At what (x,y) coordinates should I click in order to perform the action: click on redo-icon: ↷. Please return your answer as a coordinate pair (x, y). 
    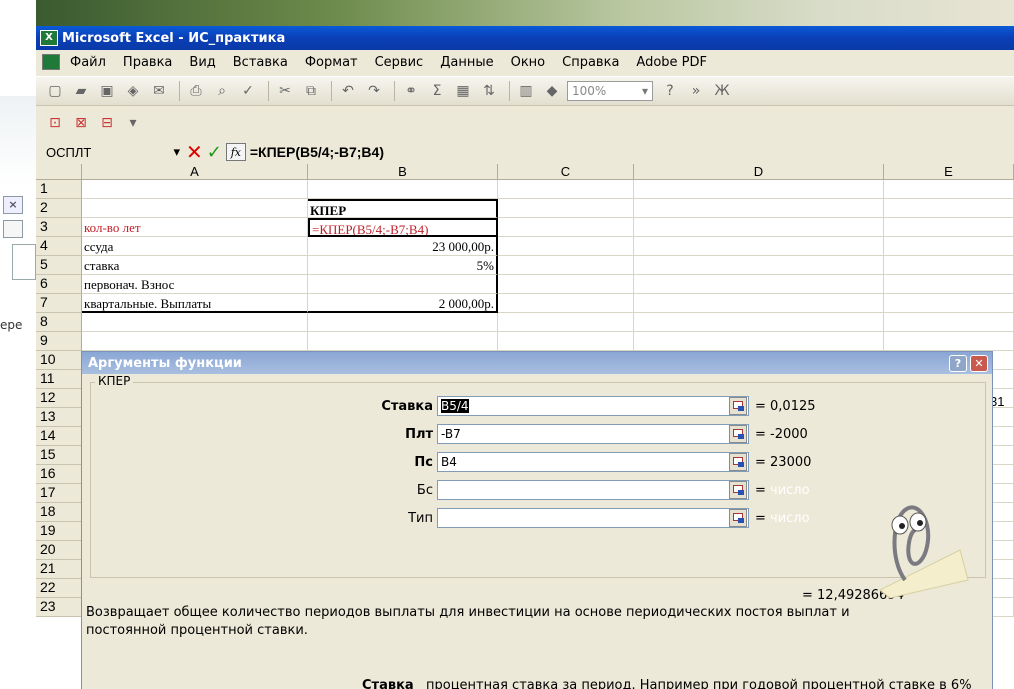
    Looking at the image, I should click on (374, 91).